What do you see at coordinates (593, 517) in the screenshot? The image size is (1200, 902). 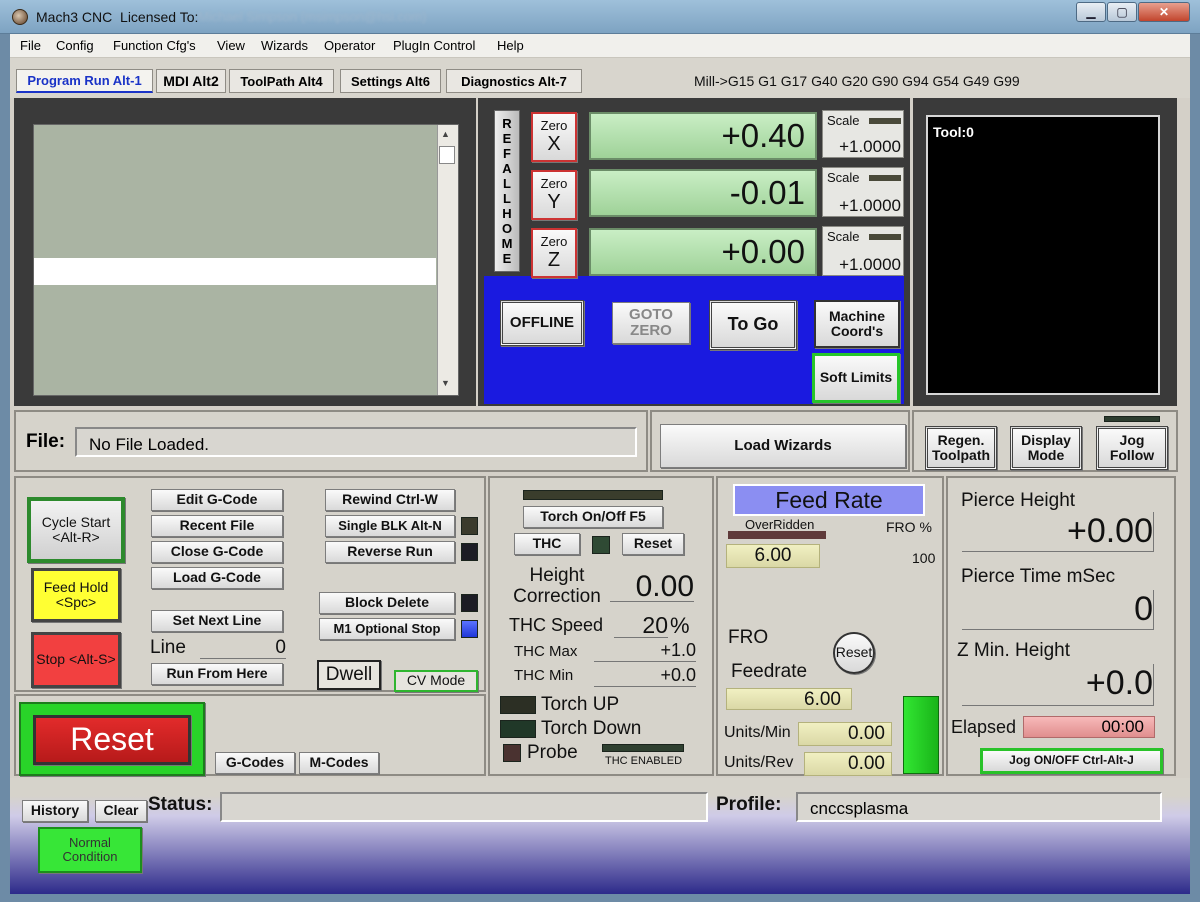 I see `torch-on-off-button: Torch On/Off F5` at bounding box center [593, 517].